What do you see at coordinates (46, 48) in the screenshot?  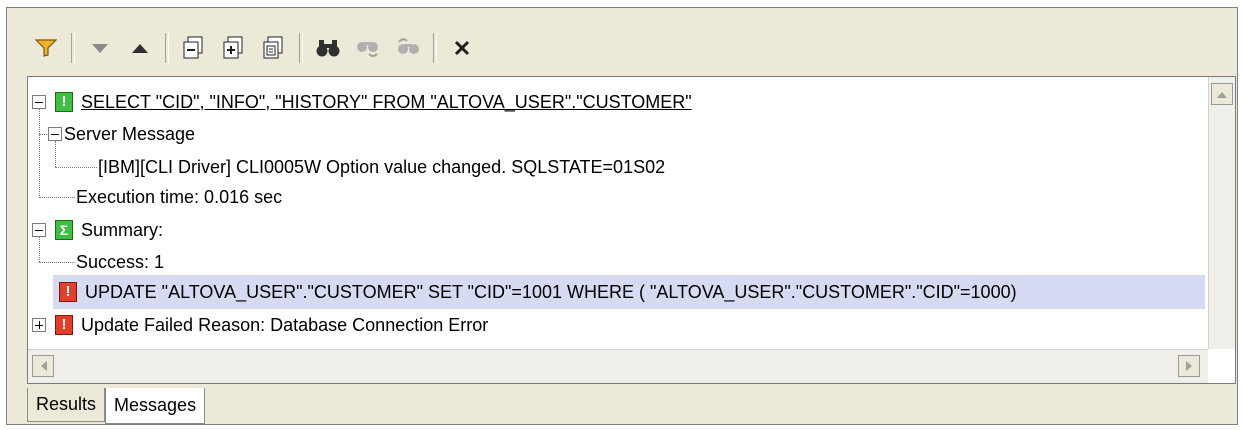 I see `filter-icon` at bounding box center [46, 48].